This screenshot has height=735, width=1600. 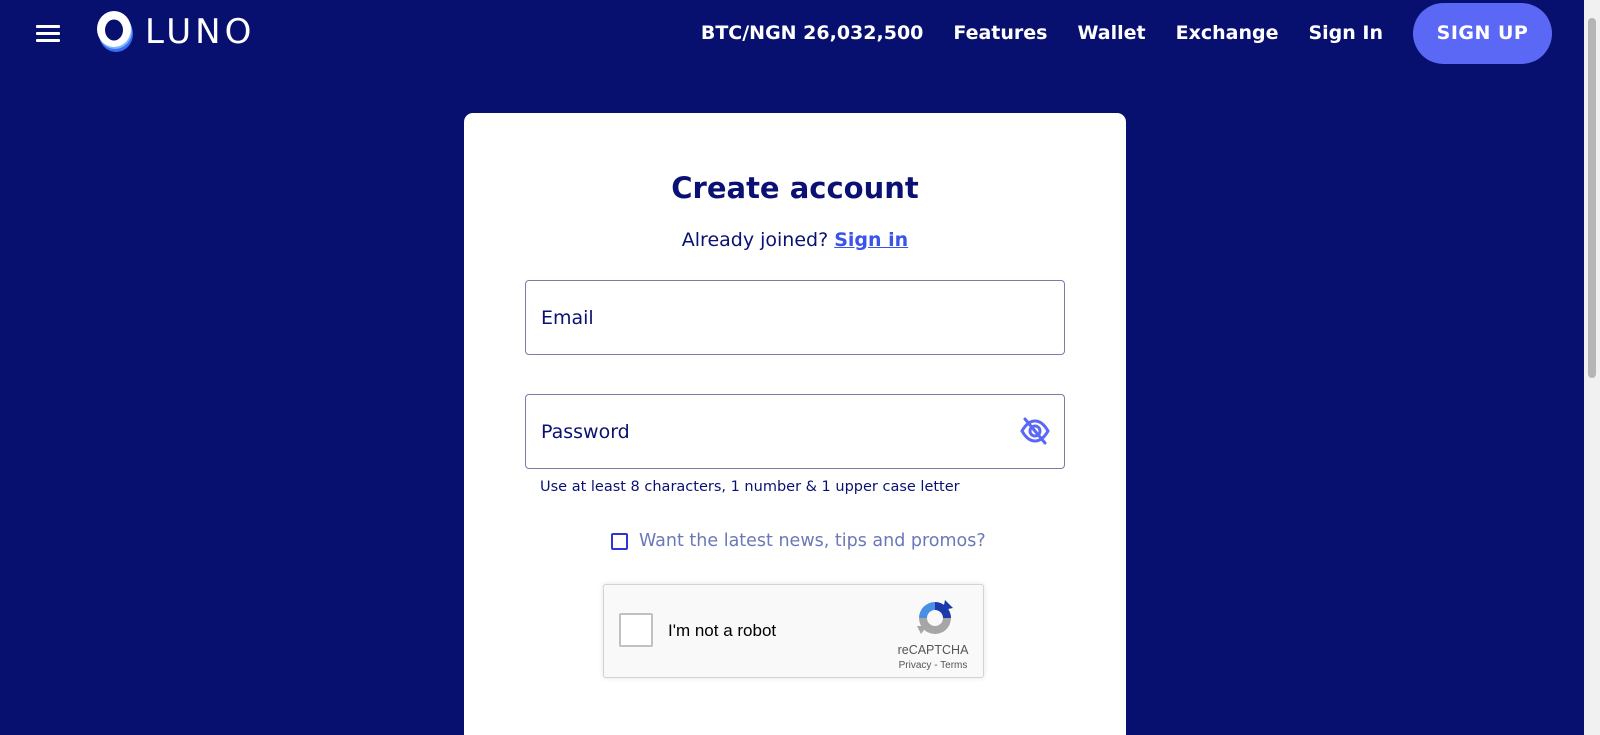 I want to click on password-field, so click(x=776, y=431).